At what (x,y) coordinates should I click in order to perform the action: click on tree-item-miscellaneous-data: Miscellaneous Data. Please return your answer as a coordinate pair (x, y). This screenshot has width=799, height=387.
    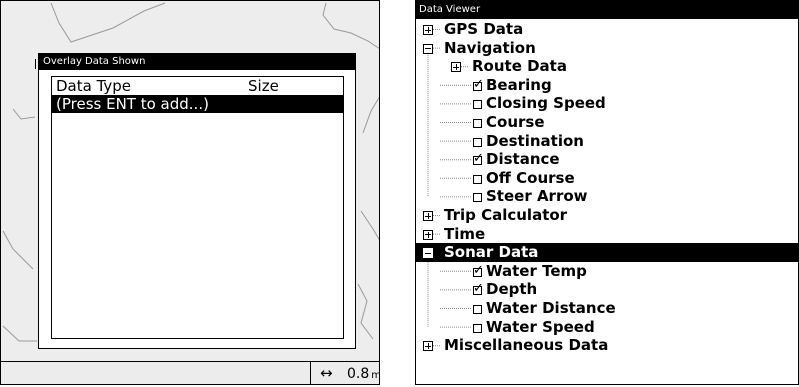
    Looking at the image, I should click on (607, 345).